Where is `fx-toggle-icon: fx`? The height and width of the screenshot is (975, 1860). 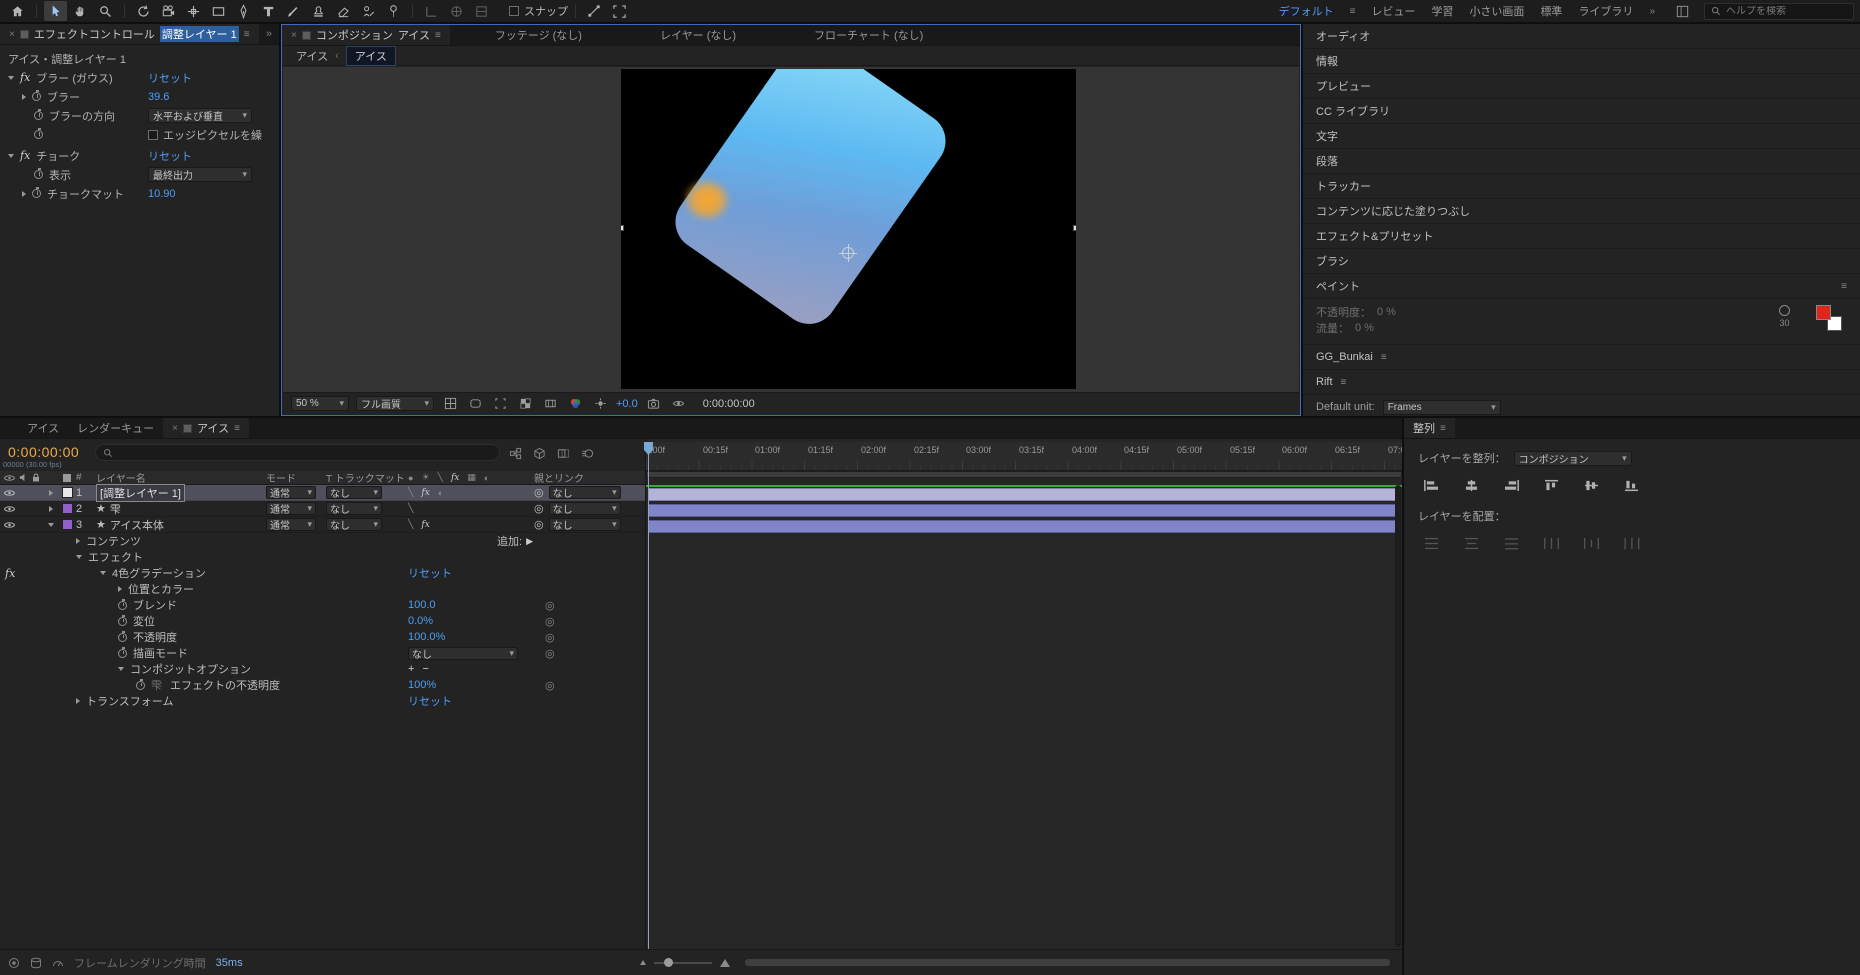
fx-toggle-icon: fx is located at coordinates (425, 525).